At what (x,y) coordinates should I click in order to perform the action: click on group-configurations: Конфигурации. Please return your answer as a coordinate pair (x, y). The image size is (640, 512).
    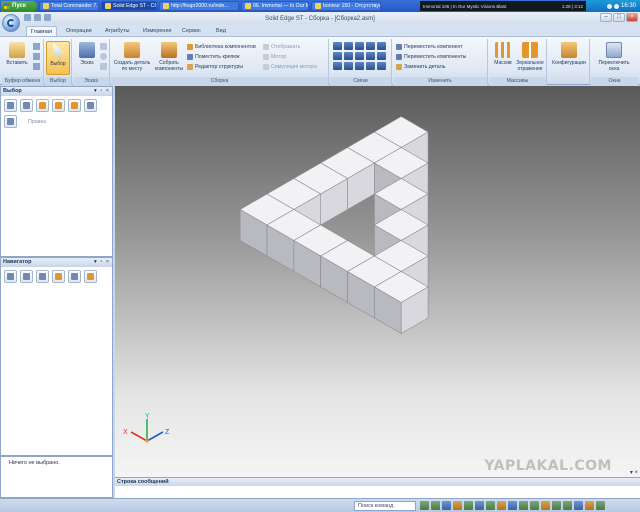
    Looking at the image, I should click on (569, 62).